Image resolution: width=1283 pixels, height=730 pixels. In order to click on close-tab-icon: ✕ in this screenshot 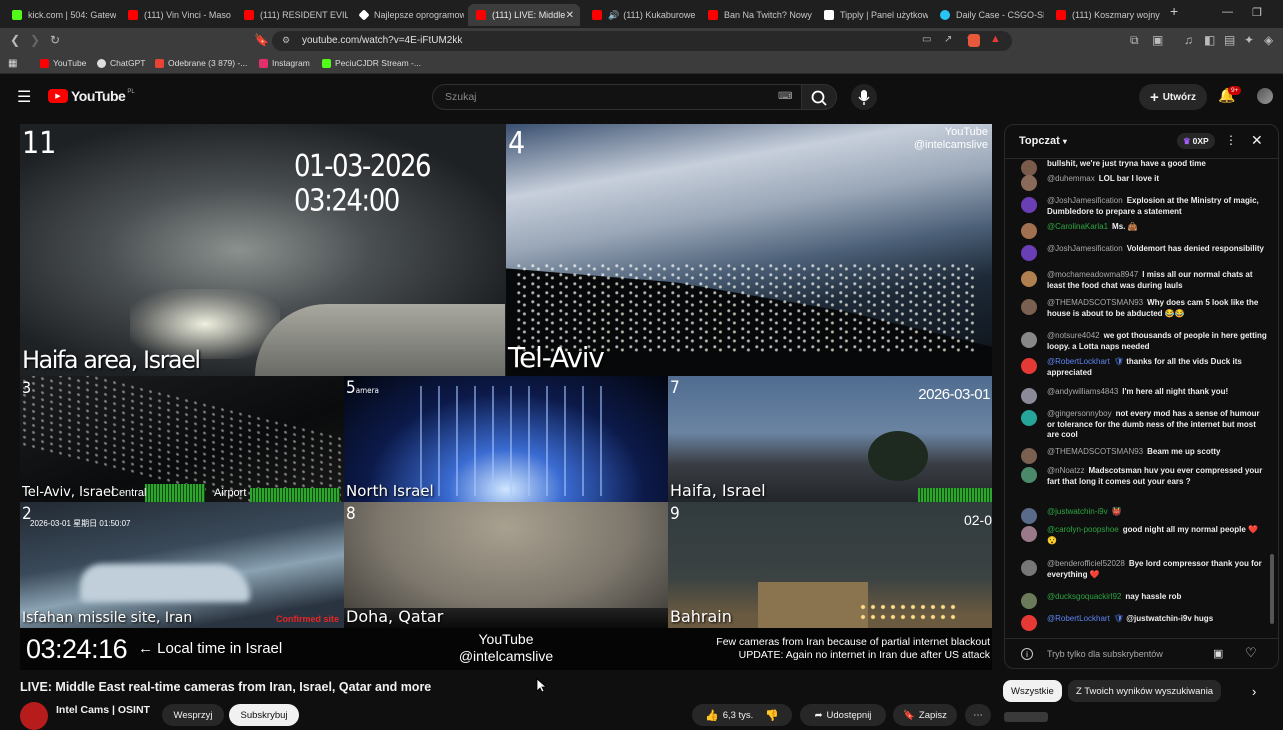, I will do `click(570, 15)`.